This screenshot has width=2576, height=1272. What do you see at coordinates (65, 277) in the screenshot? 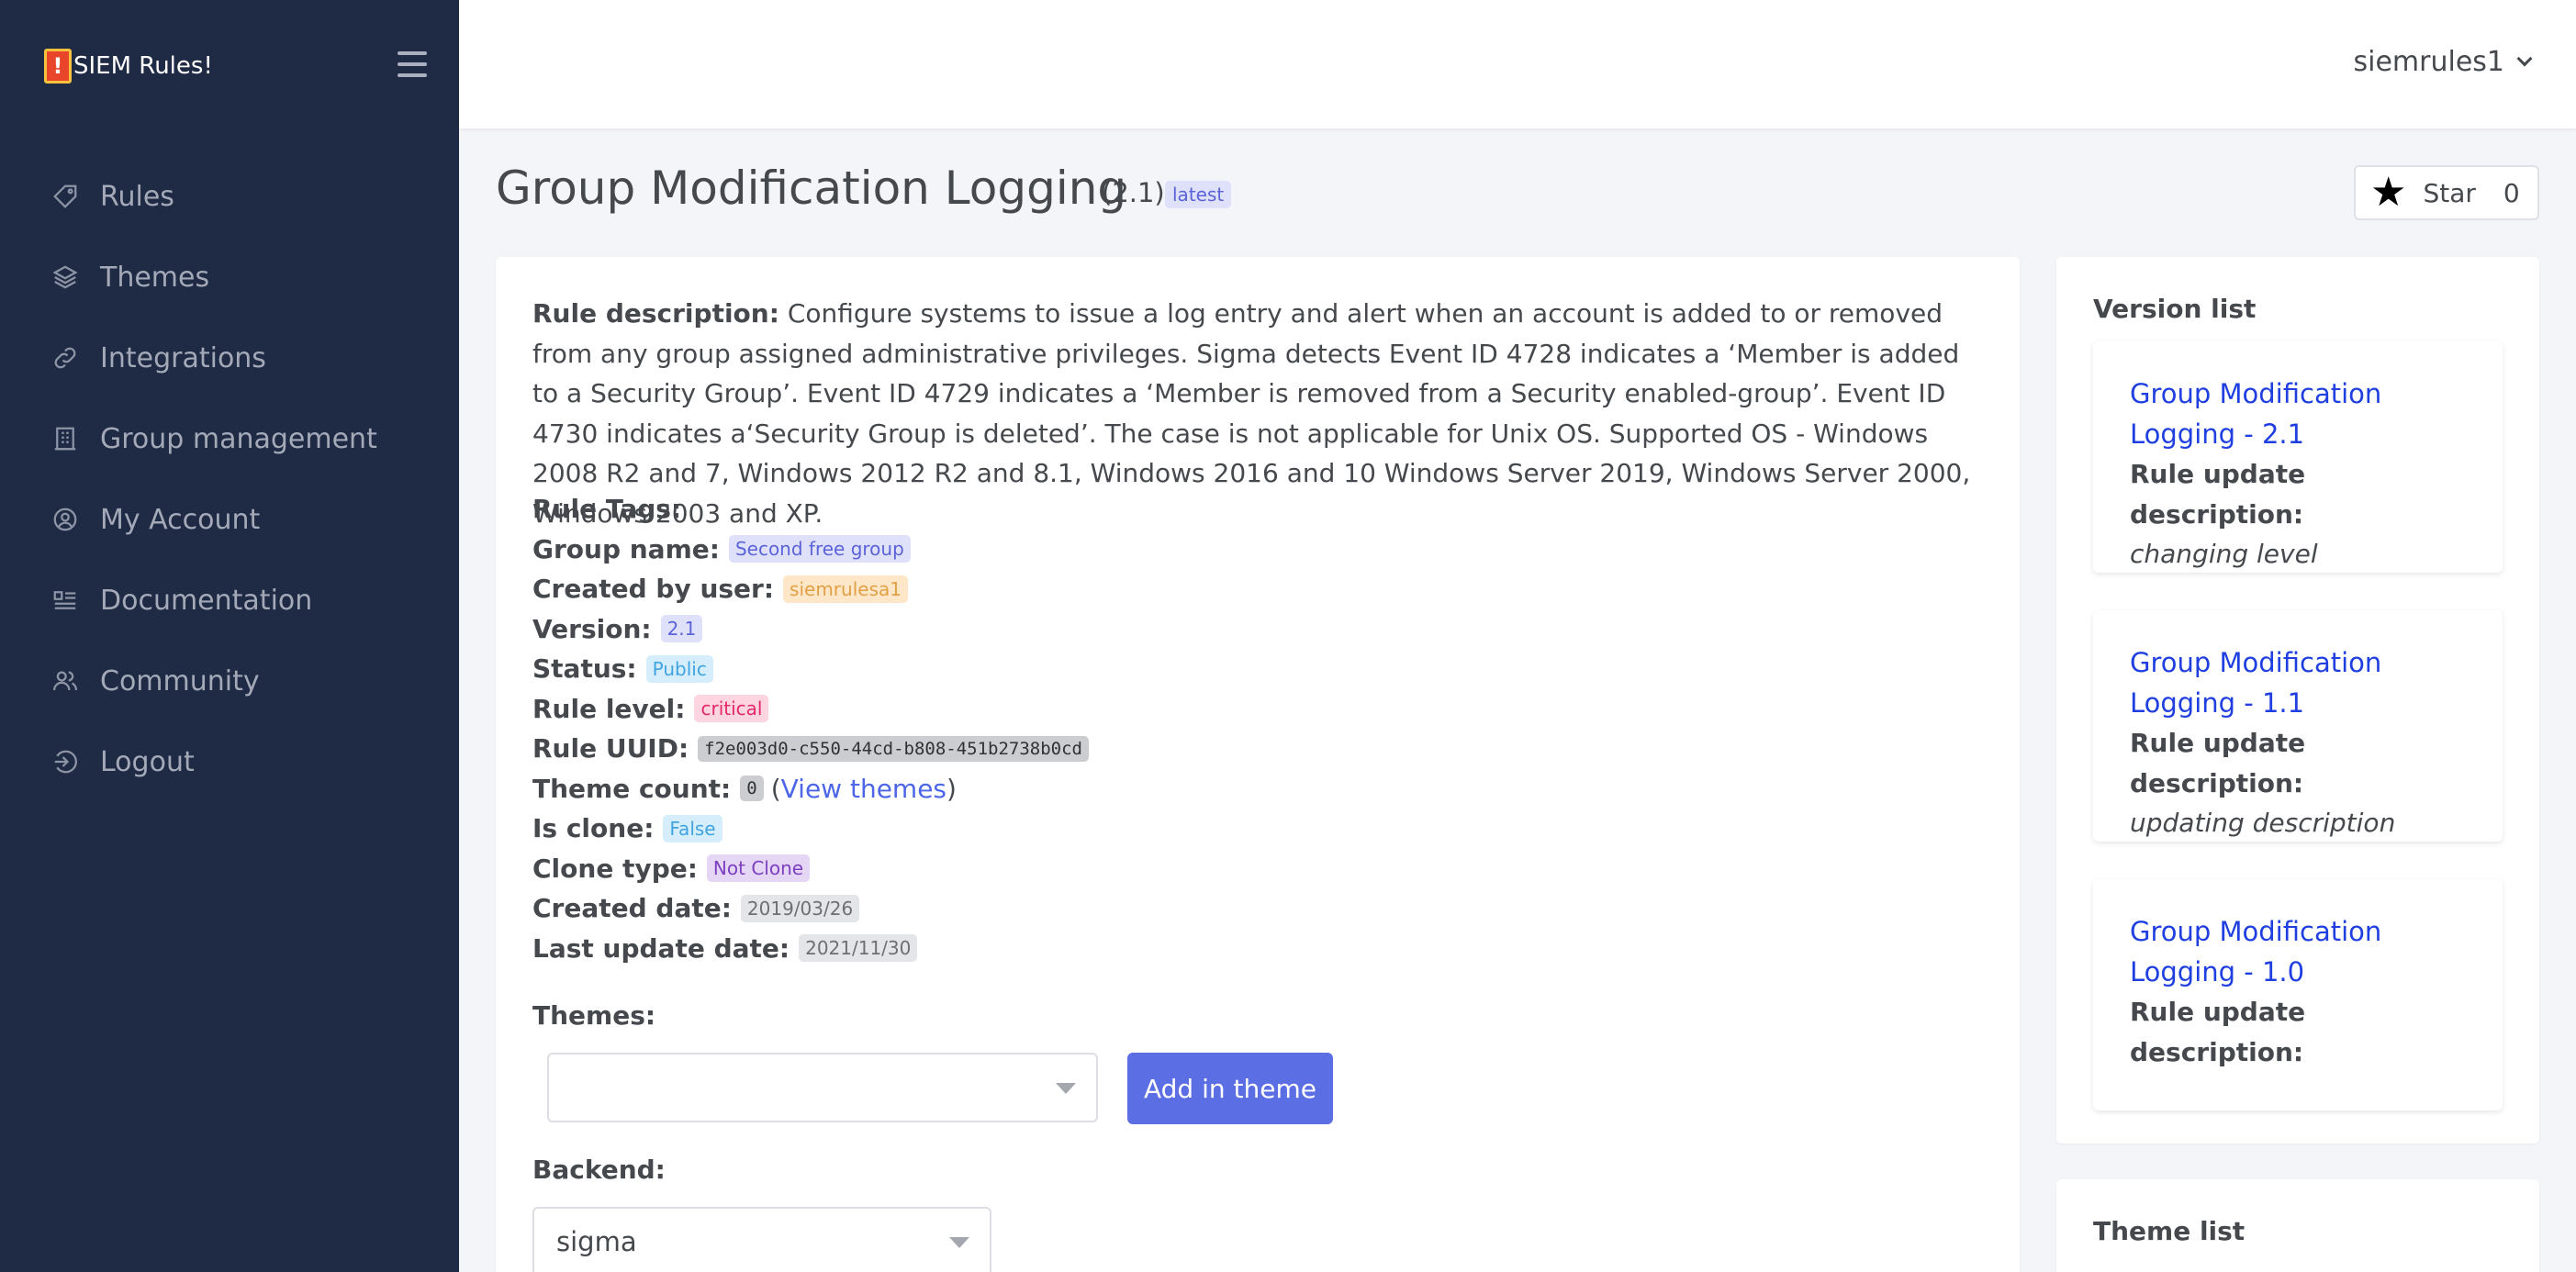
I see `layers-icon` at bounding box center [65, 277].